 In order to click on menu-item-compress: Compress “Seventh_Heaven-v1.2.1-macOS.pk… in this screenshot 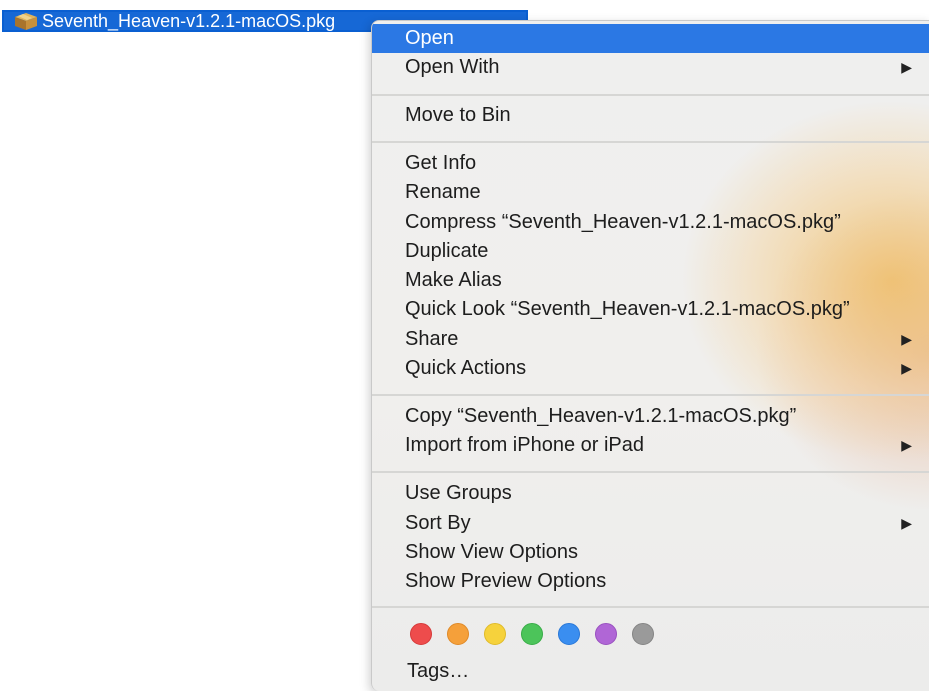, I will do `click(650, 222)`.